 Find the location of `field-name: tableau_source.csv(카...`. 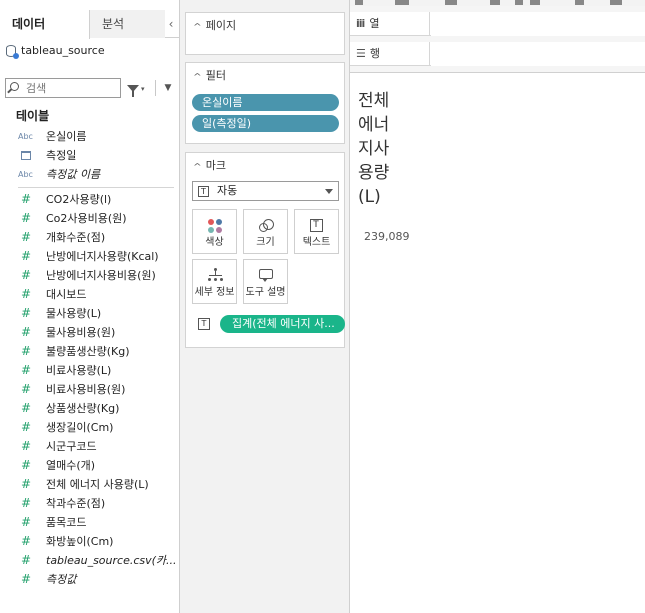

field-name: tableau_source.csv(카... is located at coordinates (111, 560).